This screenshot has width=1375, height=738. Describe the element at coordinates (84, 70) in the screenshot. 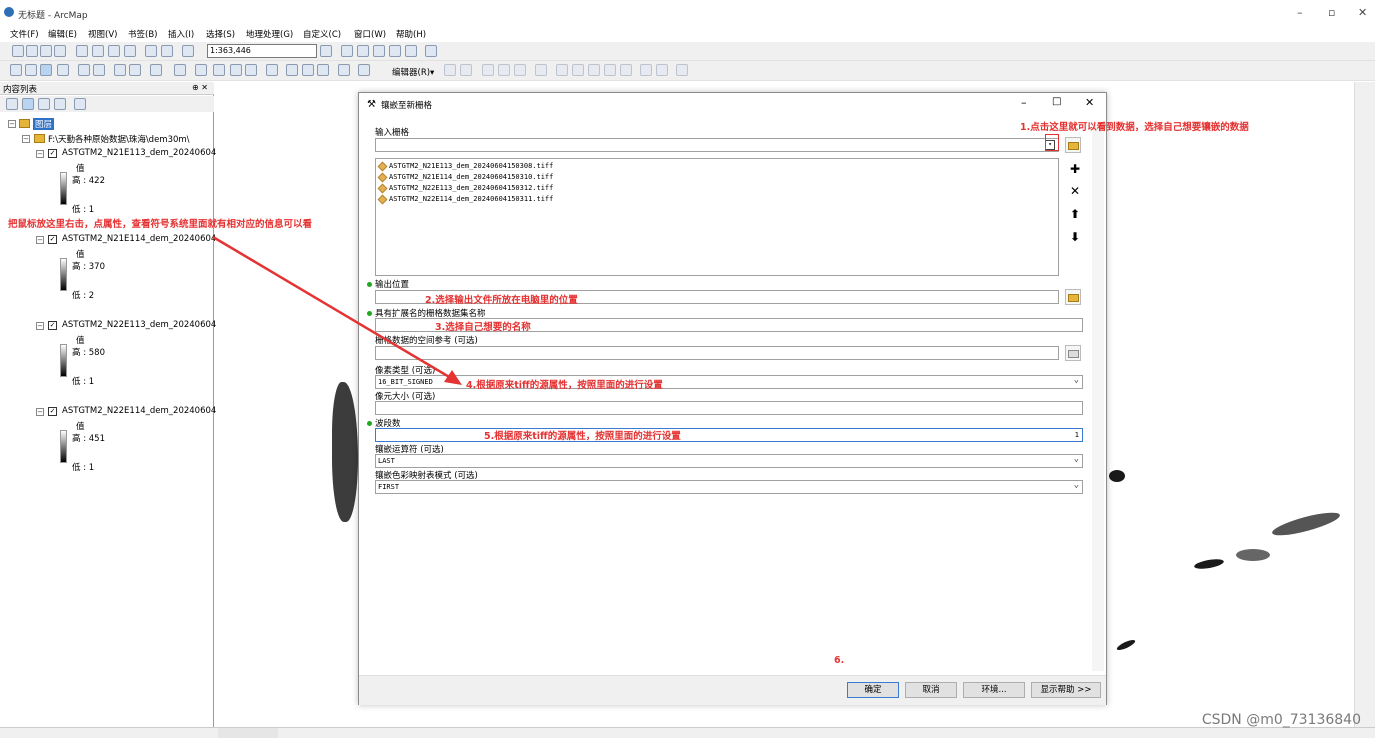

I see `fixed-zoom-in-icon` at that location.